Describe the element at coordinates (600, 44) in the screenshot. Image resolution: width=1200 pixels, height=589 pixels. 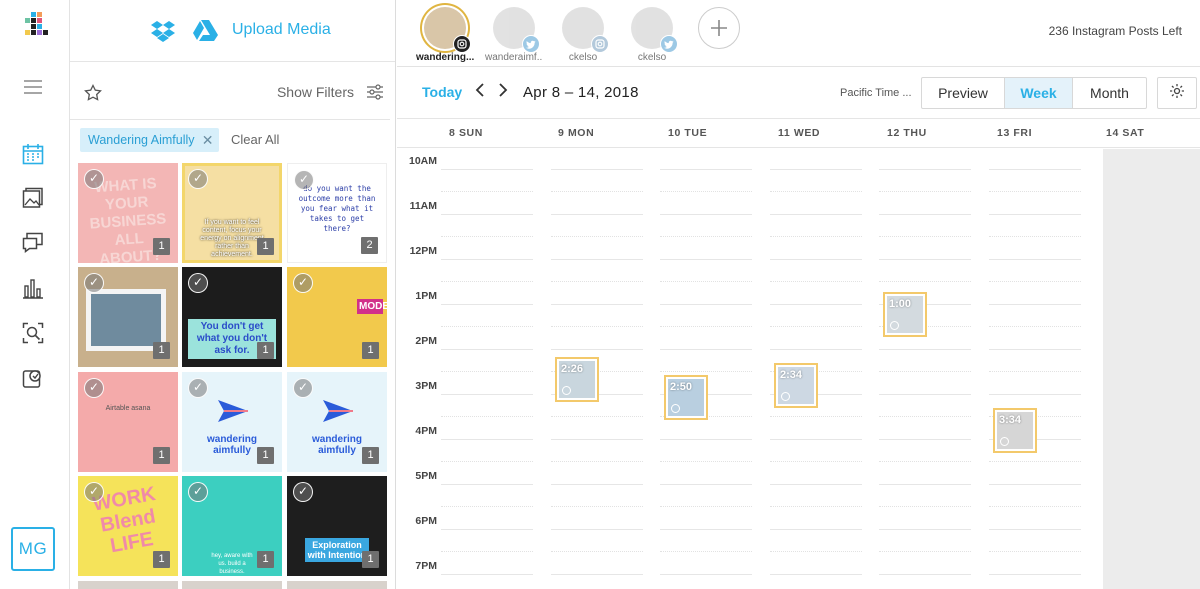
I see `instagram-icon` at that location.